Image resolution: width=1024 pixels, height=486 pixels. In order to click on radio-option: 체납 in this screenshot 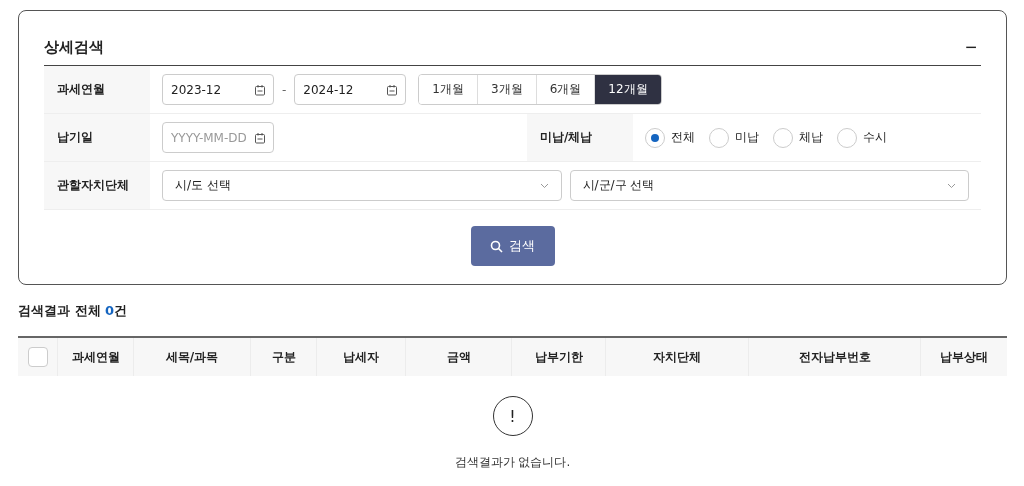, I will do `click(798, 137)`.